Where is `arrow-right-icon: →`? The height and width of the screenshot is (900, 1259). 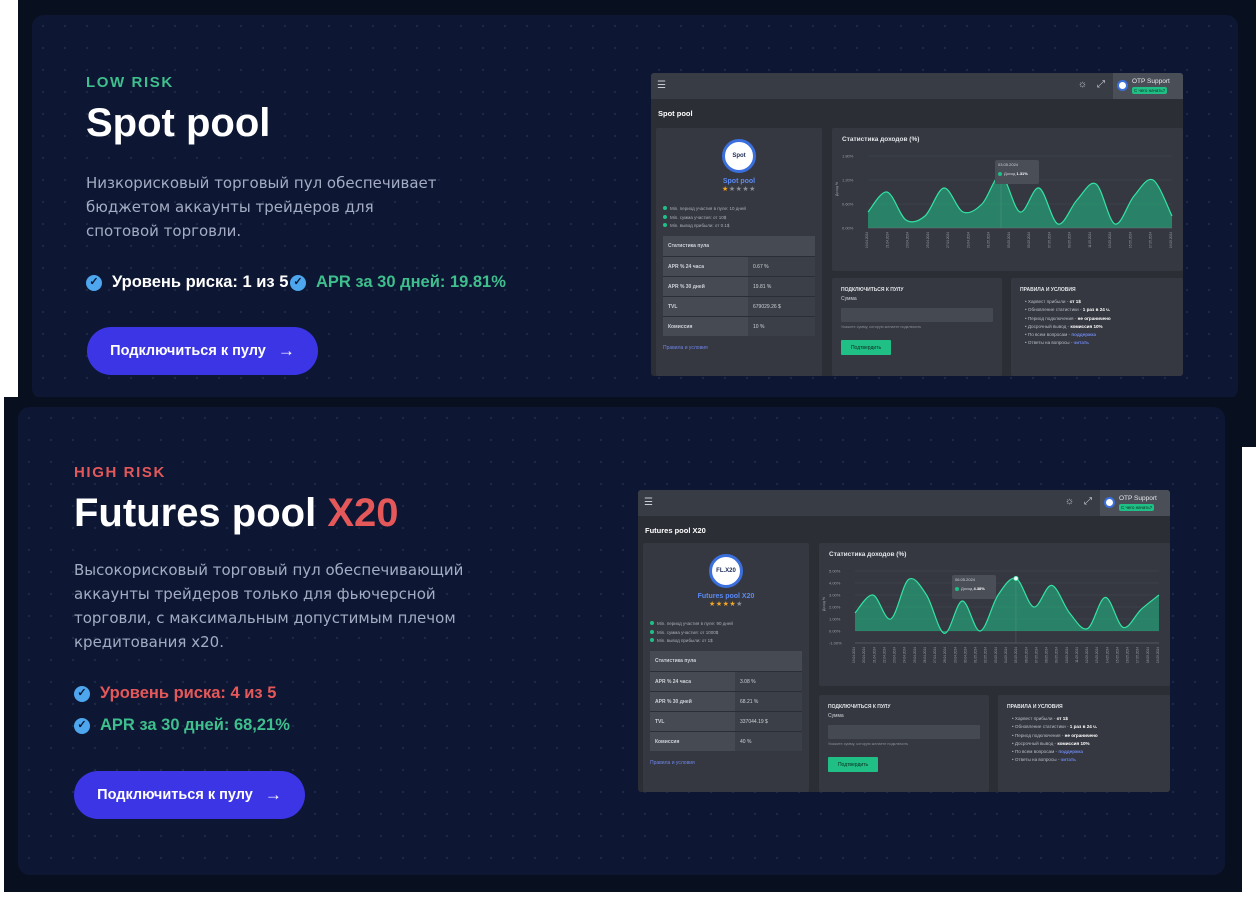
arrow-right-icon: → is located at coordinates (286, 350).